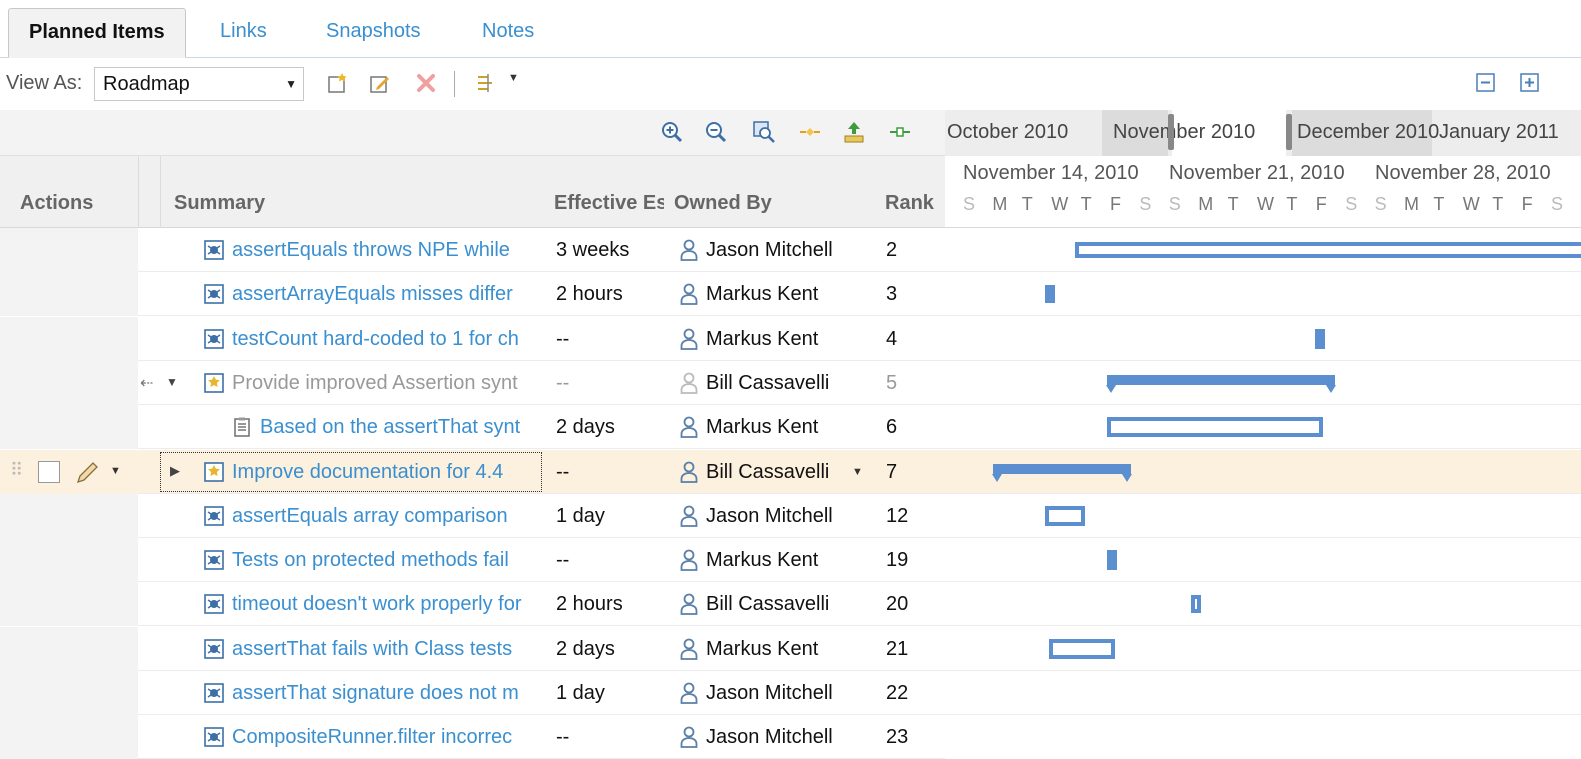 The image size is (1581, 759). Describe the element at coordinates (909, 203) in the screenshot. I see `column-header-rank: Rank` at that location.